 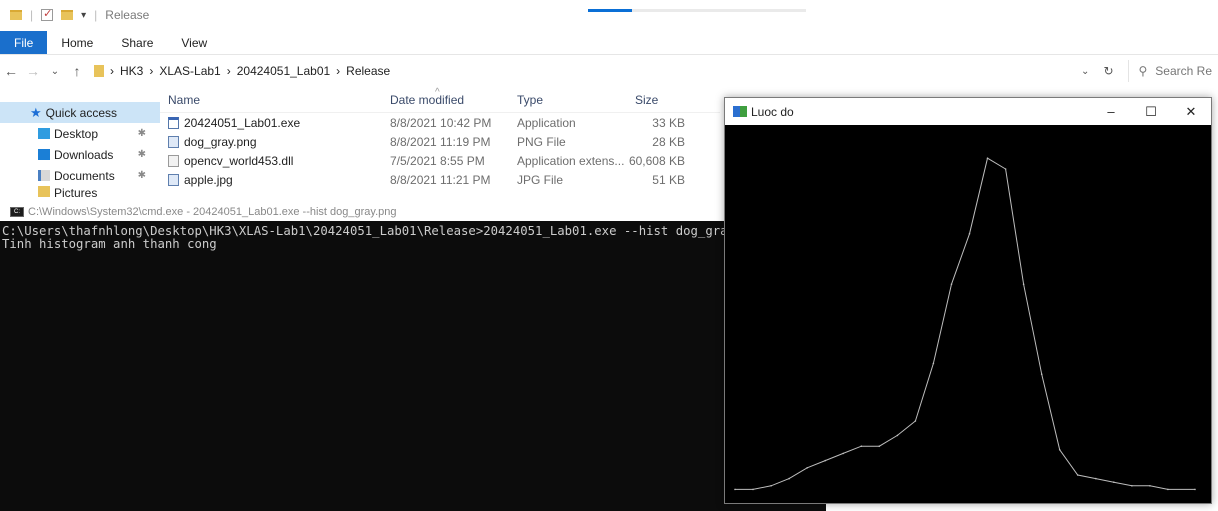 I want to click on ribbon-tabs: File Home Share View, so click(x=609, y=43).